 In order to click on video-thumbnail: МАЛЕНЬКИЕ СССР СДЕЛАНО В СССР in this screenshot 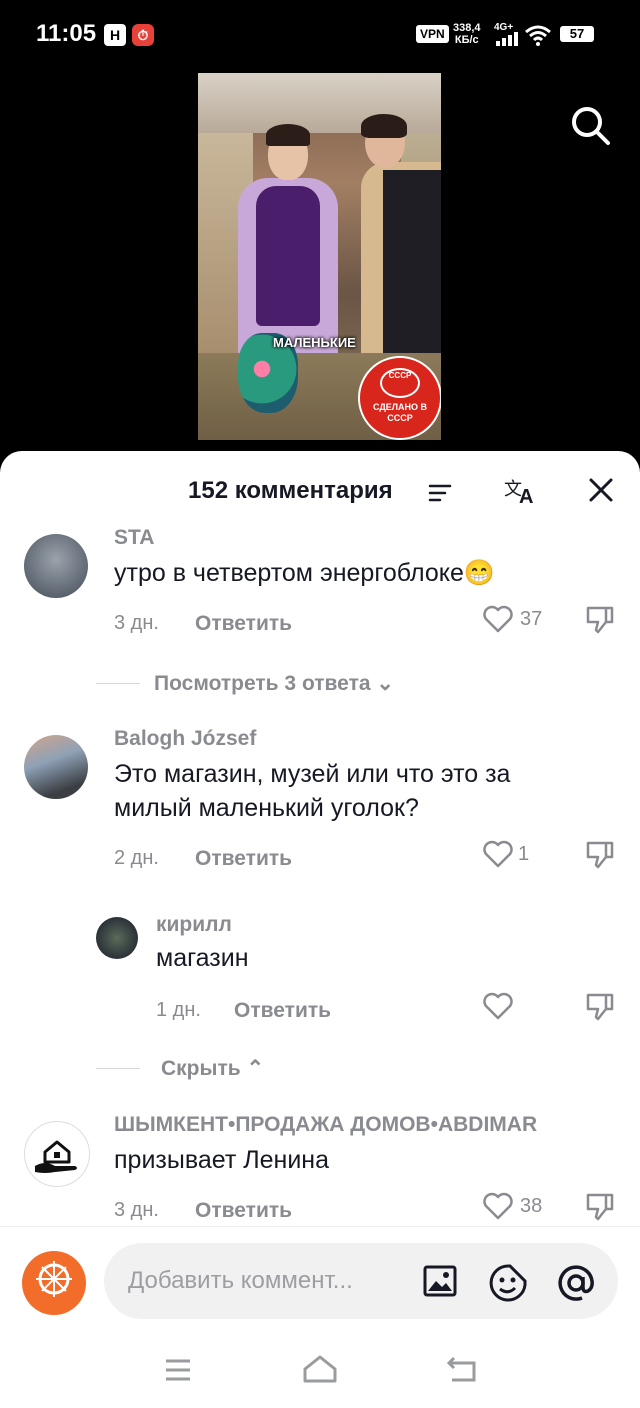, I will do `click(319, 256)`.